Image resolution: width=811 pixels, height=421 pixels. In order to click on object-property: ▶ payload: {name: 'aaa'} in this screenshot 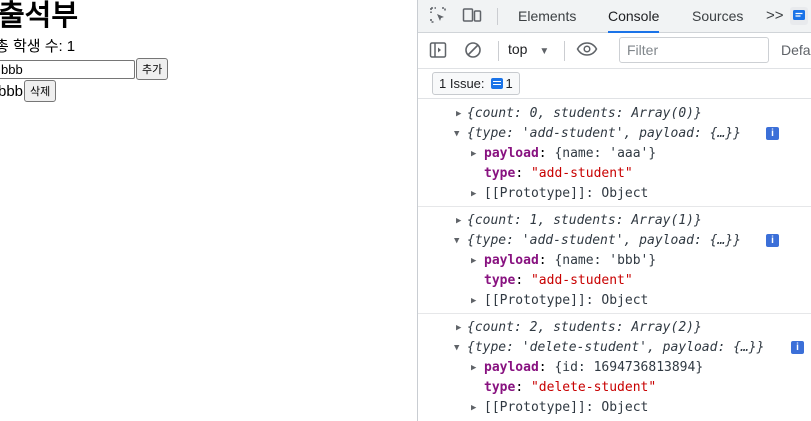, I will do `click(614, 154)`.